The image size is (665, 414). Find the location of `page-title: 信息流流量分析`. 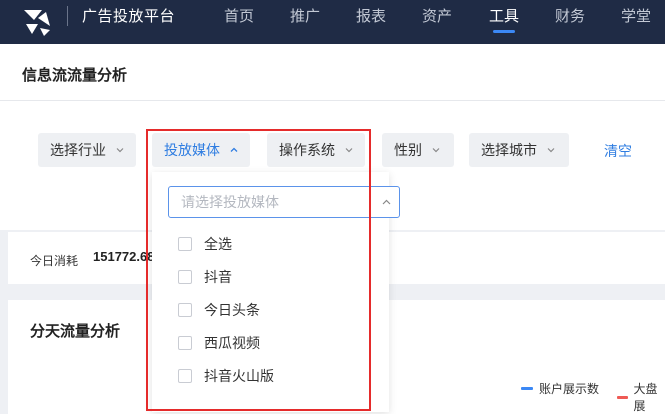

page-title: 信息流流量分析 is located at coordinates (75, 75).